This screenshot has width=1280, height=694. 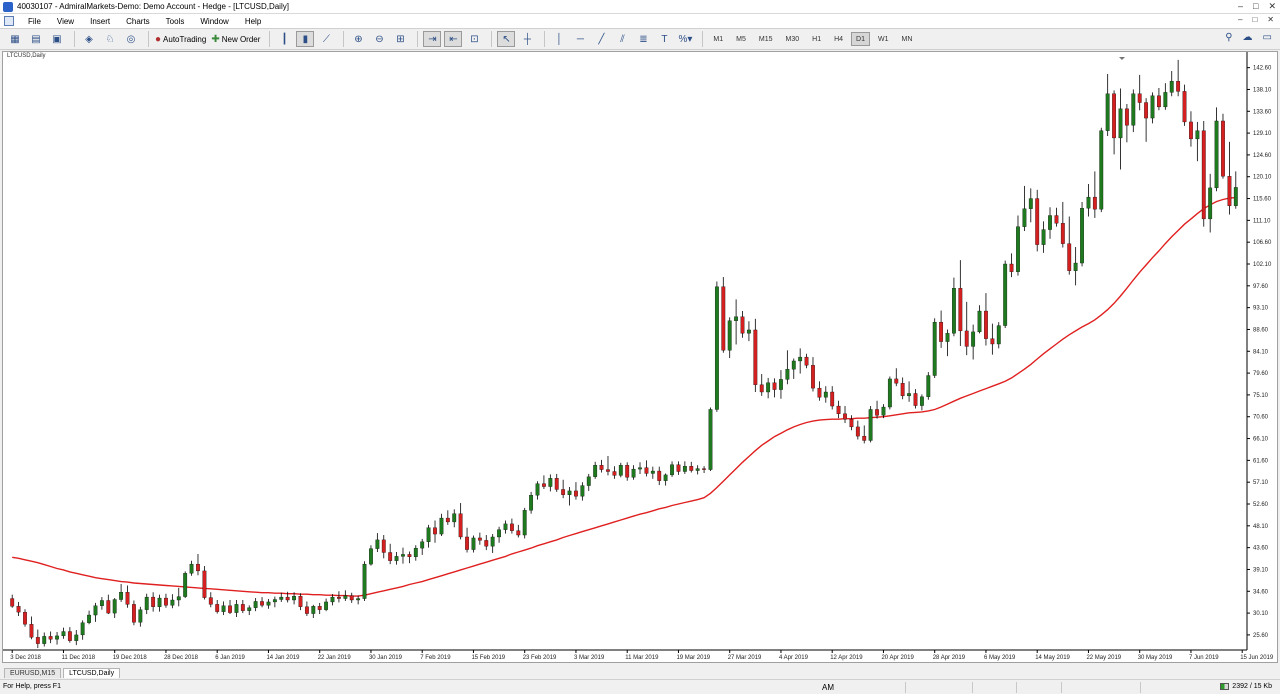 What do you see at coordinates (1267, 37) in the screenshot?
I see `signals-icon: ▭` at bounding box center [1267, 37].